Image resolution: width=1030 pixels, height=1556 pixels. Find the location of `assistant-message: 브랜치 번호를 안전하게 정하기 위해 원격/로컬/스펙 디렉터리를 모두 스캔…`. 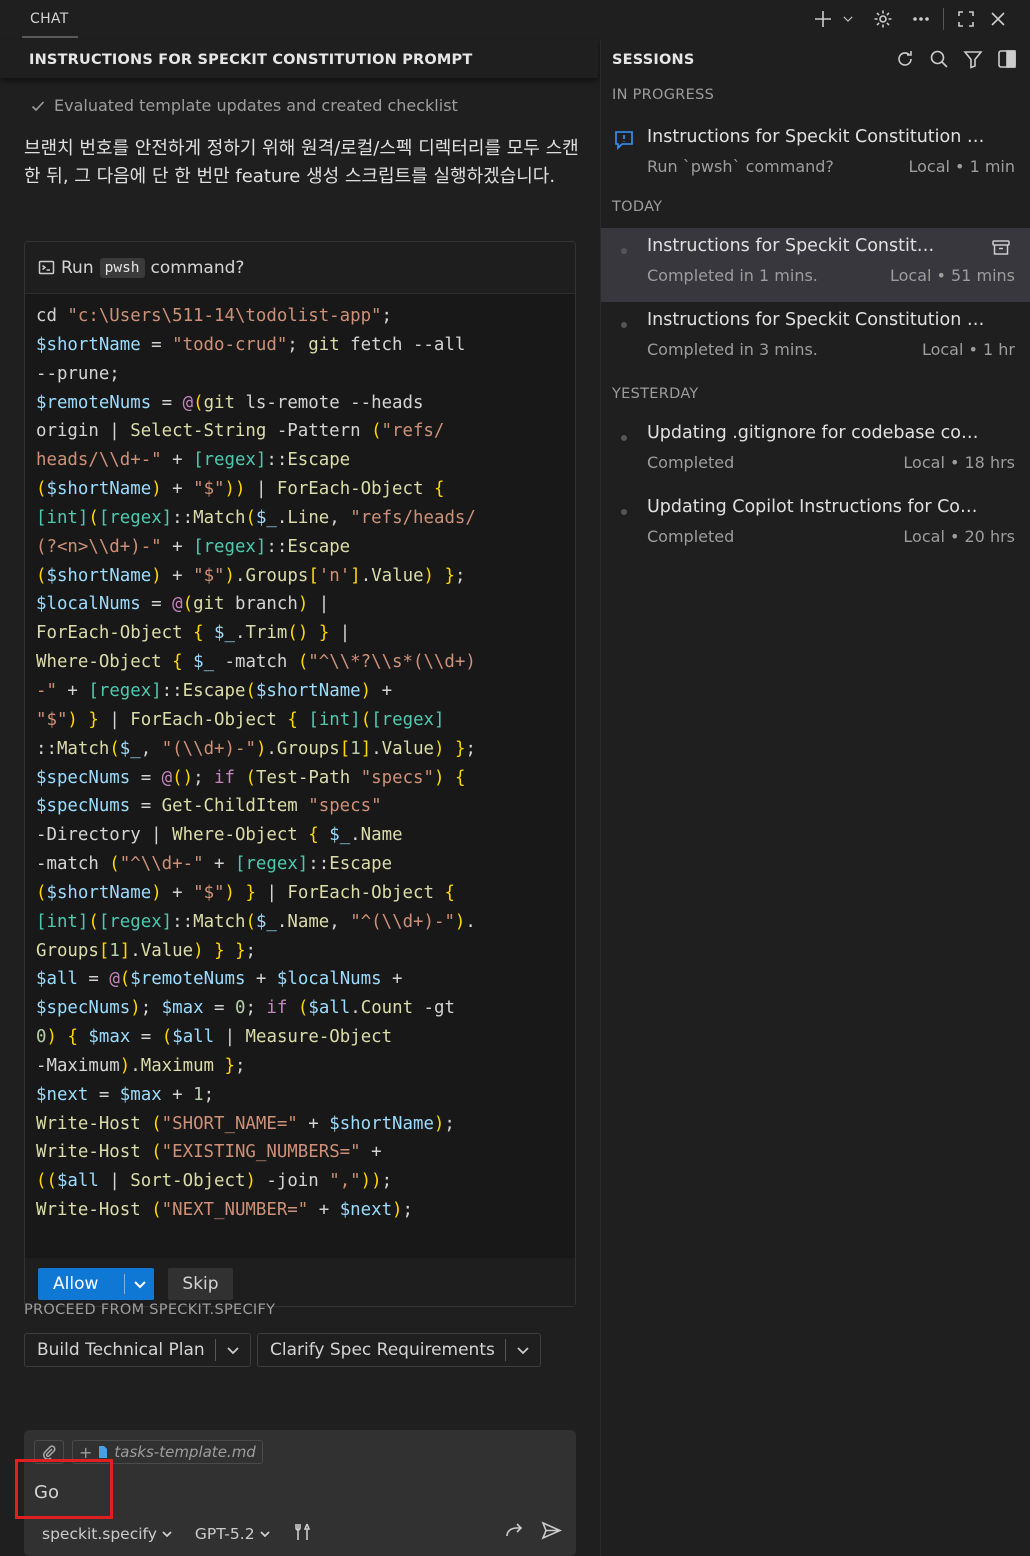

assistant-message: 브랜치 번호를 안전하게 정하기 위해 원격/로컬/스펙 디렉터리를 모두 스캔… is located at coordinates (301, 162).